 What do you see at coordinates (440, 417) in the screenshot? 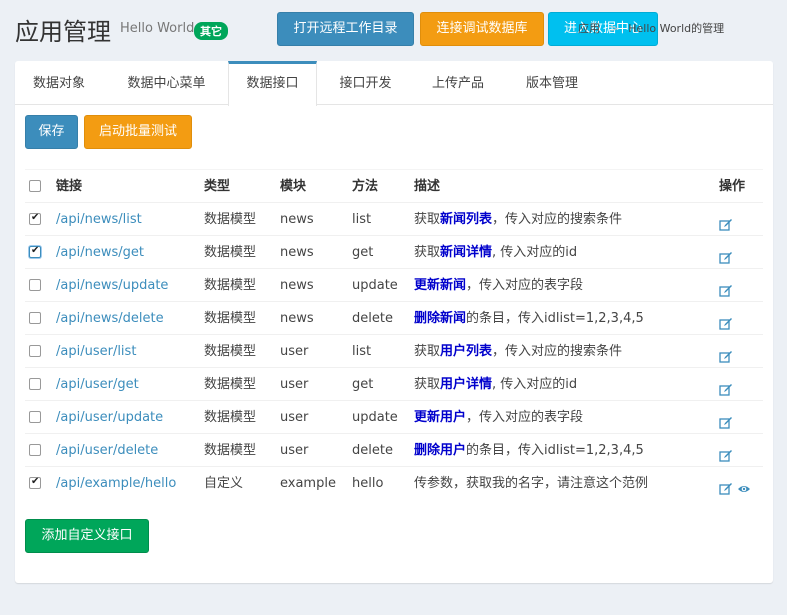
I see `description-emphasis: 更新用户` at bounding box center [440, 417].